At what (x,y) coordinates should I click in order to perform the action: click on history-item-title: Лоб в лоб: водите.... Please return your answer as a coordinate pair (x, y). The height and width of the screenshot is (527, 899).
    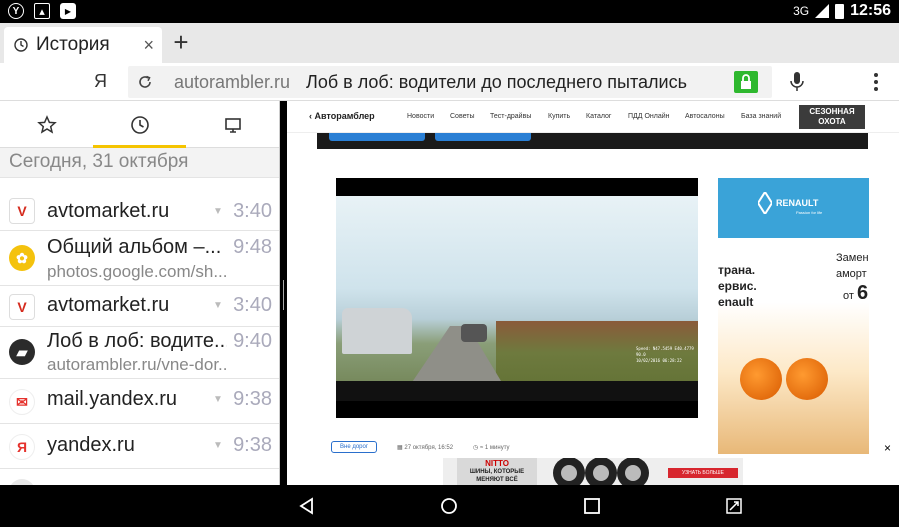
    Looking at the image, I should click on (137, 341).